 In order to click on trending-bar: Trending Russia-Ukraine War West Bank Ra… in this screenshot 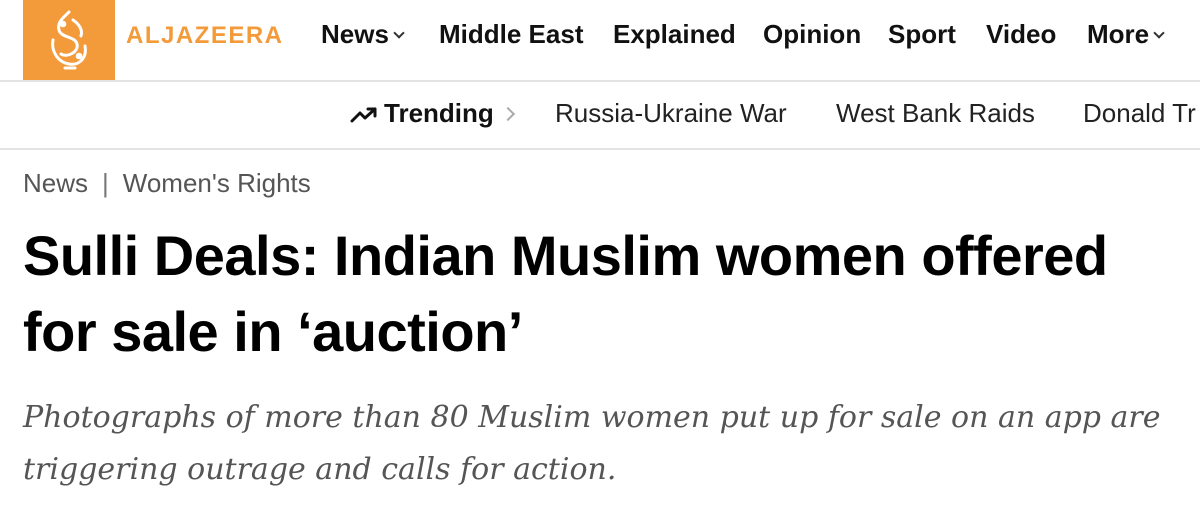, I will do `click(600, 117)`.